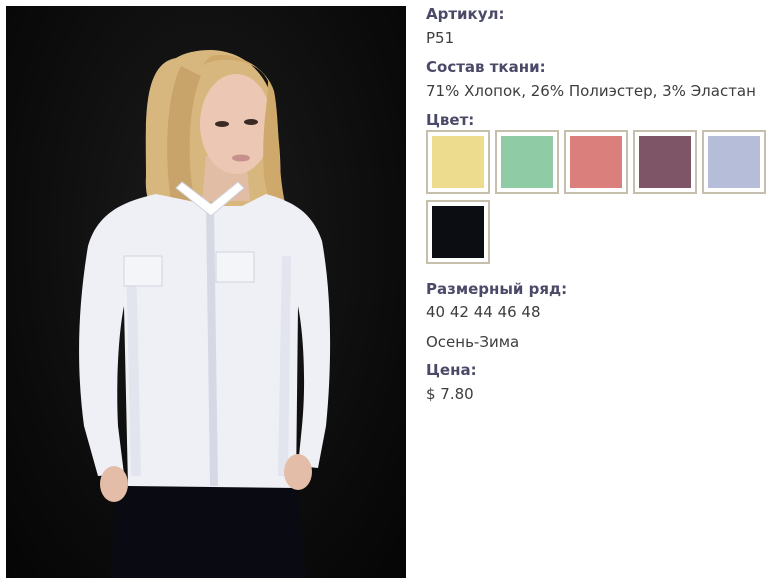 This screenshot has height=580, width=774. What do you see at coordinates (665, 162) in the screenshot?
I see `color-swatch-mauve` at bounding box center [665, 162].